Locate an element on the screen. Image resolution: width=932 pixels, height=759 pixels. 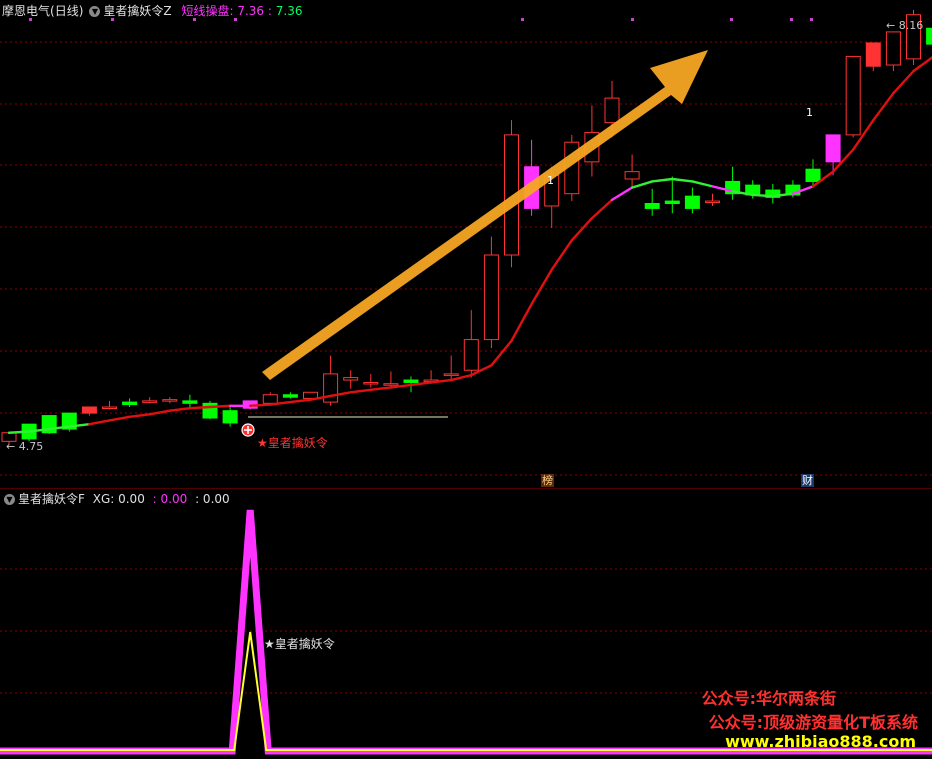
watermark-line-2: 公众号:顶级游资量化T板系统 is located at coordinates (813, 722).